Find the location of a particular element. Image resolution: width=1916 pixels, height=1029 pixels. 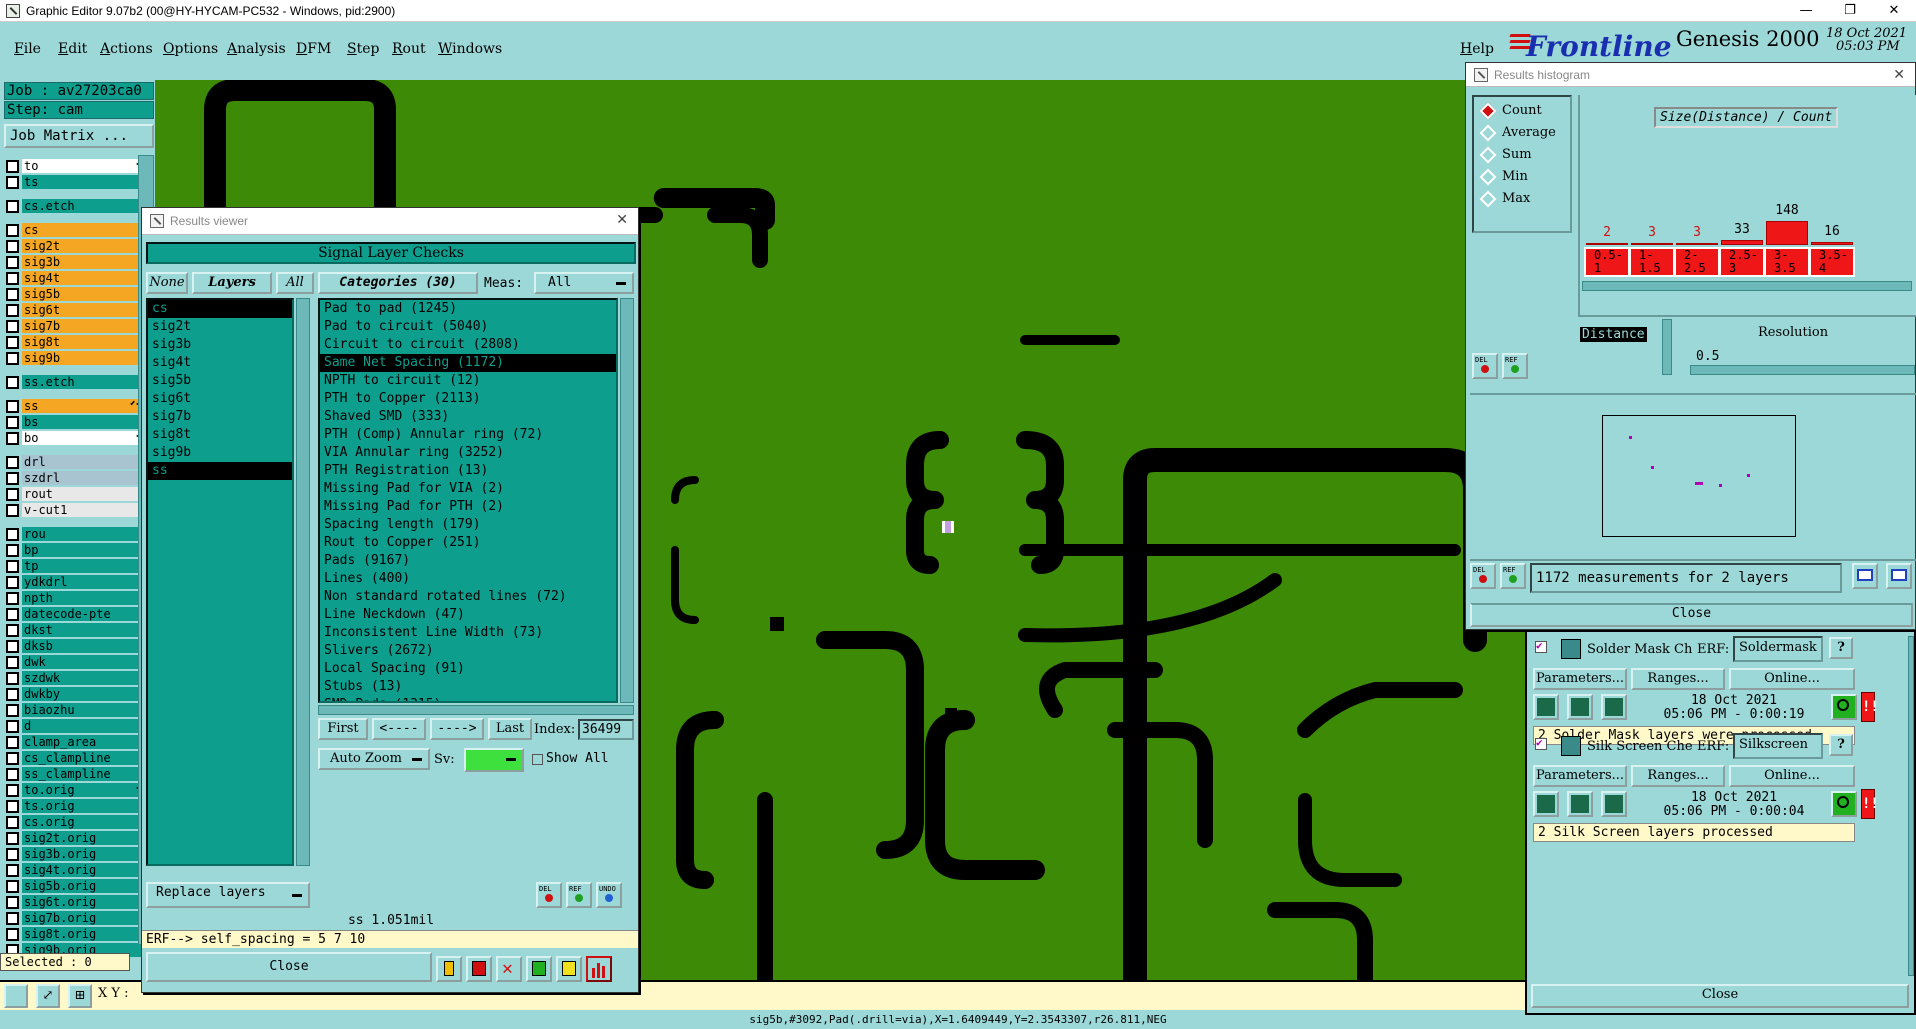

layer-name: sig7b.orig is located at coordinates (84, 918).